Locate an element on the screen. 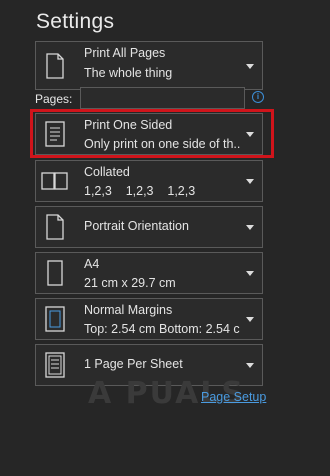 This screenshot has height=476, width=330. margins-icon is located at coordinates (55, 319).